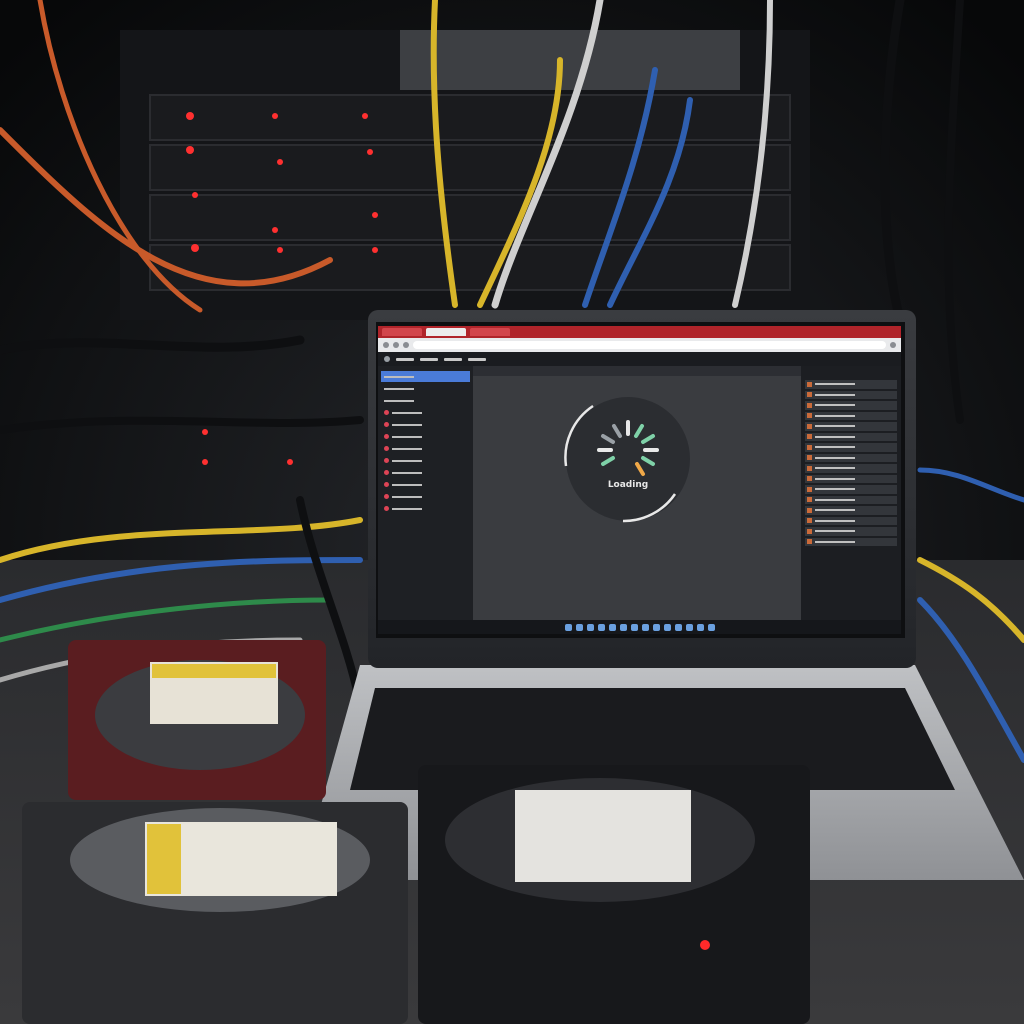 Image resolution: width=1024 pixels, height=1024 pixels. I want to click on app-body: Loading, so click(639, 493).